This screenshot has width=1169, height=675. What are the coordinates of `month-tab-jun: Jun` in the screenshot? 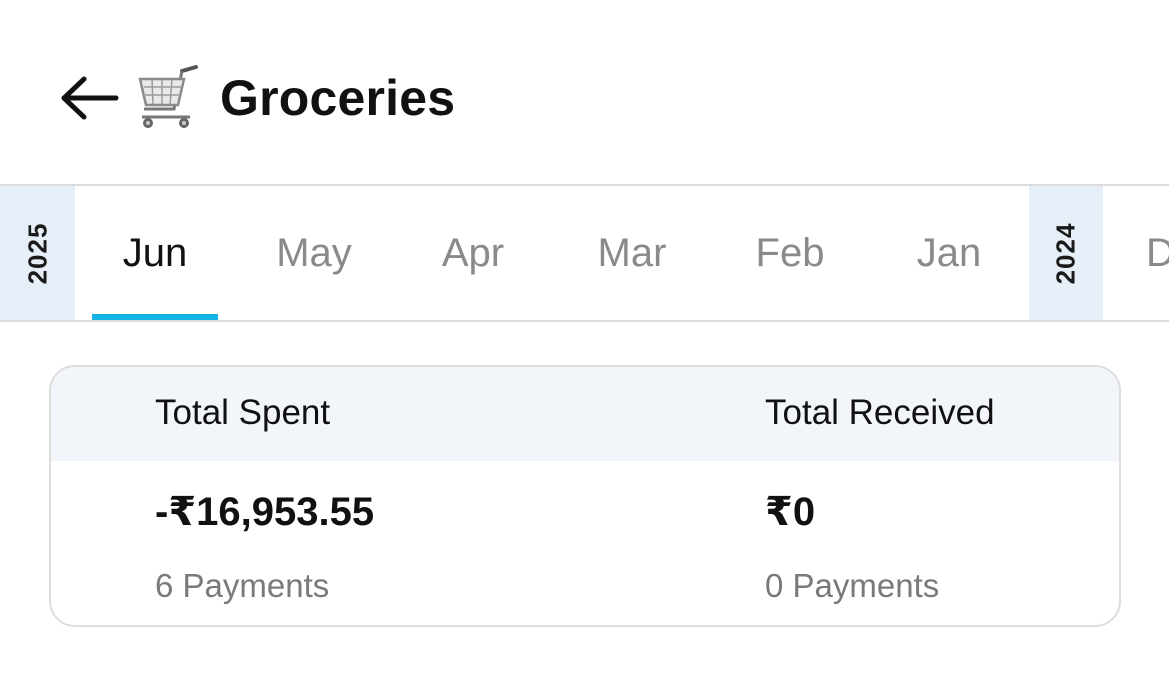 It's located at (155, 253).